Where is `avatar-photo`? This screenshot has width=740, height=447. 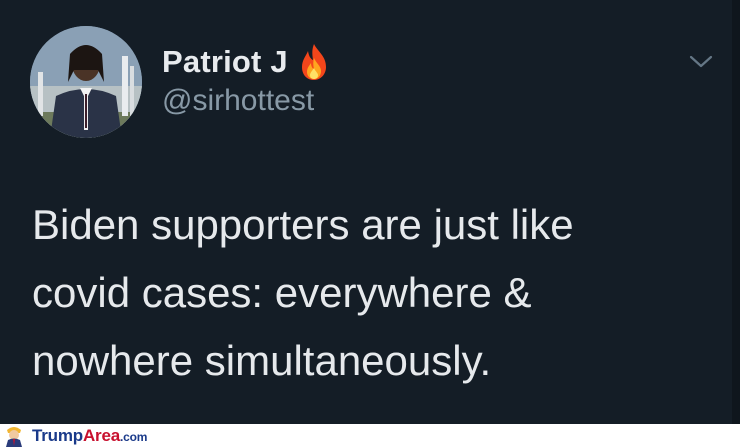
avatar-photo is located at coordinates (86, 82).